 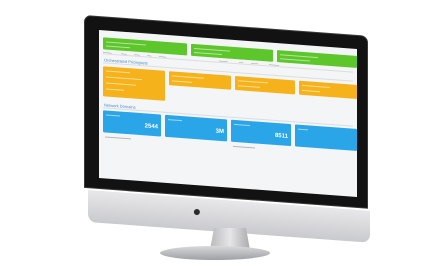 I want to click on tab-4: ━━━, so click(x=149, y=56).